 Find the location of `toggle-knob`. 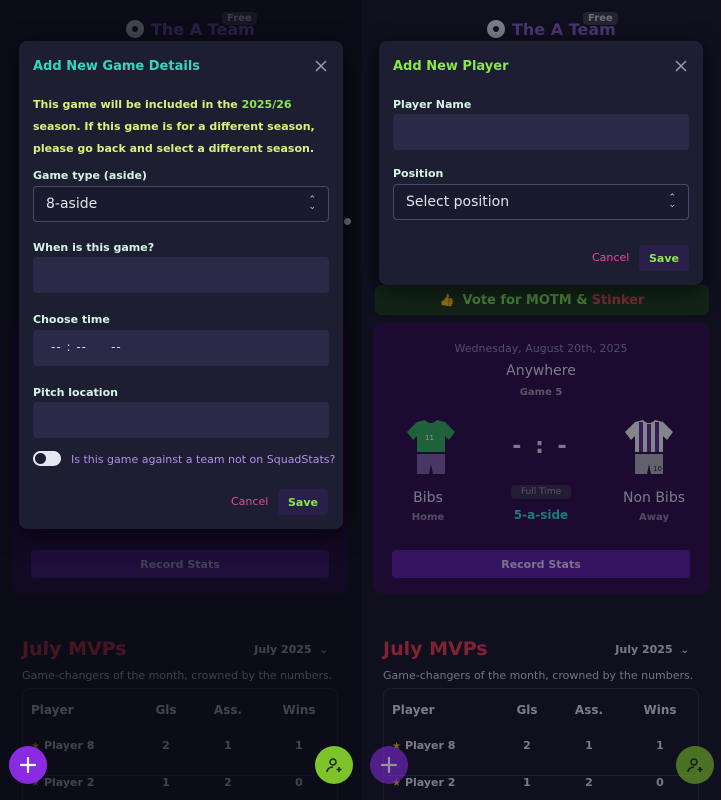

toggle-knob is located at coordinates (40, 458).